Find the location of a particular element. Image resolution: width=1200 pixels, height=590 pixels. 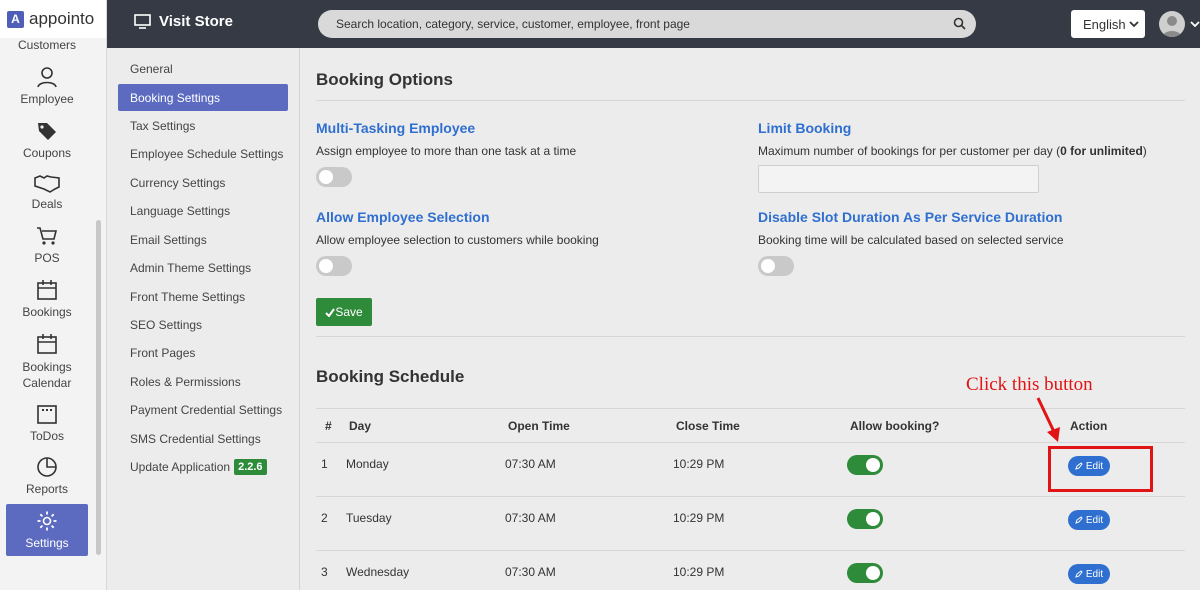

submenu-item-email-settings: Email Settings is located at coordinates (203, 239).